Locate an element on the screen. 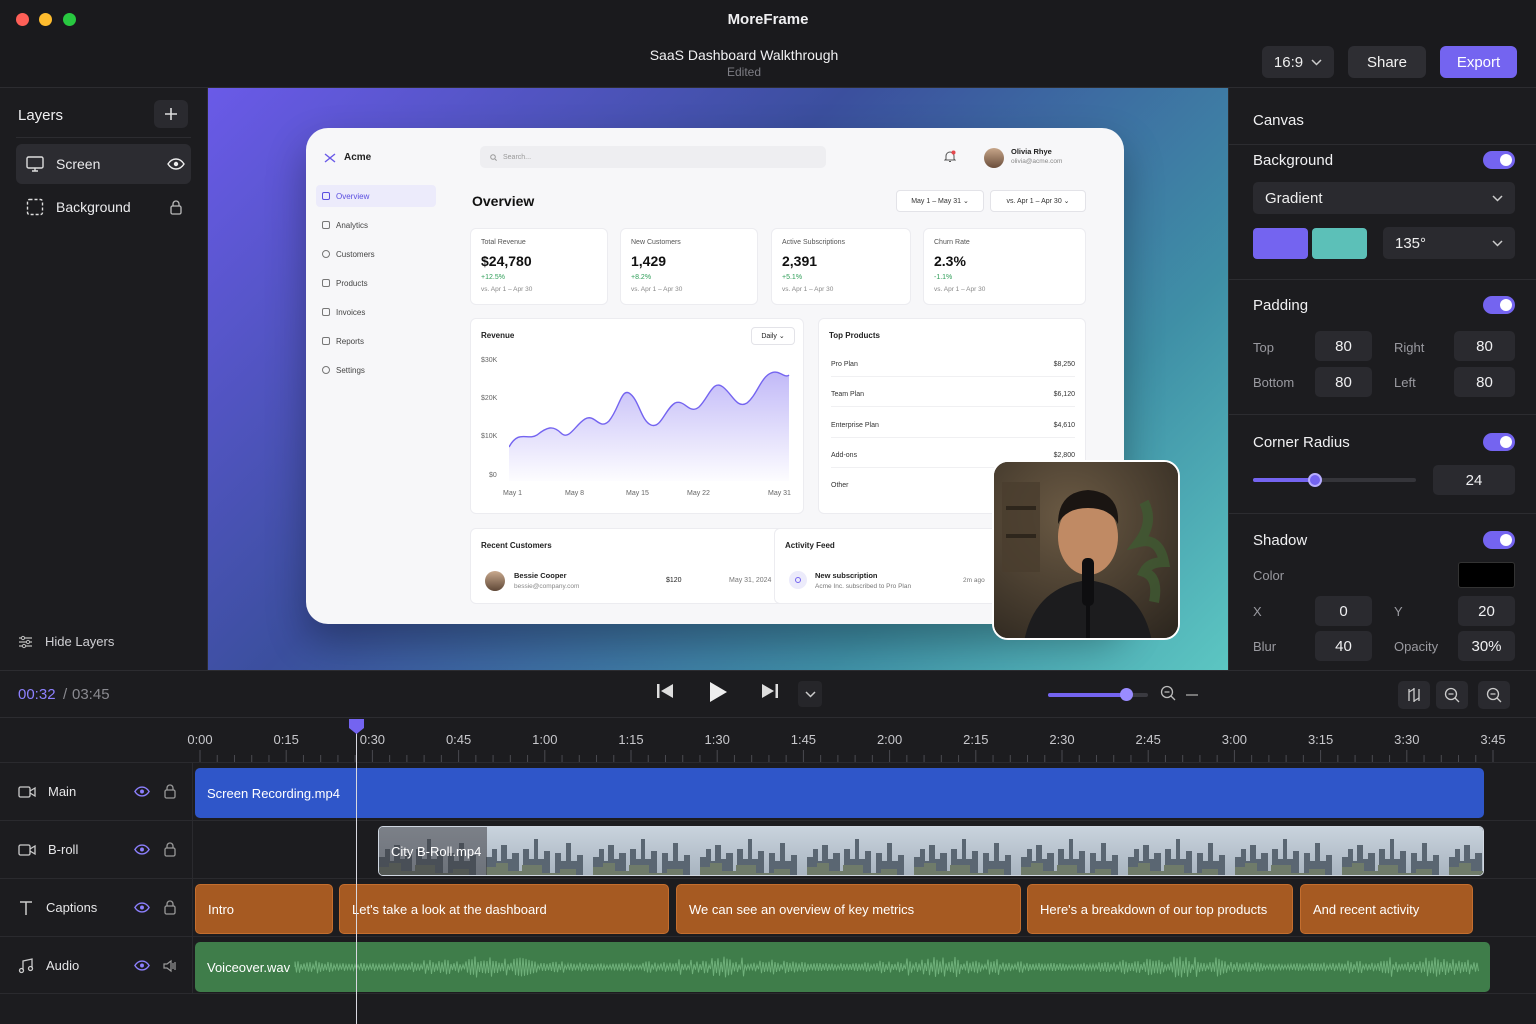 The width and height of the screenshot is (1536, 1024). padding-right-input: 80 is located at coordinates (1484, 346).